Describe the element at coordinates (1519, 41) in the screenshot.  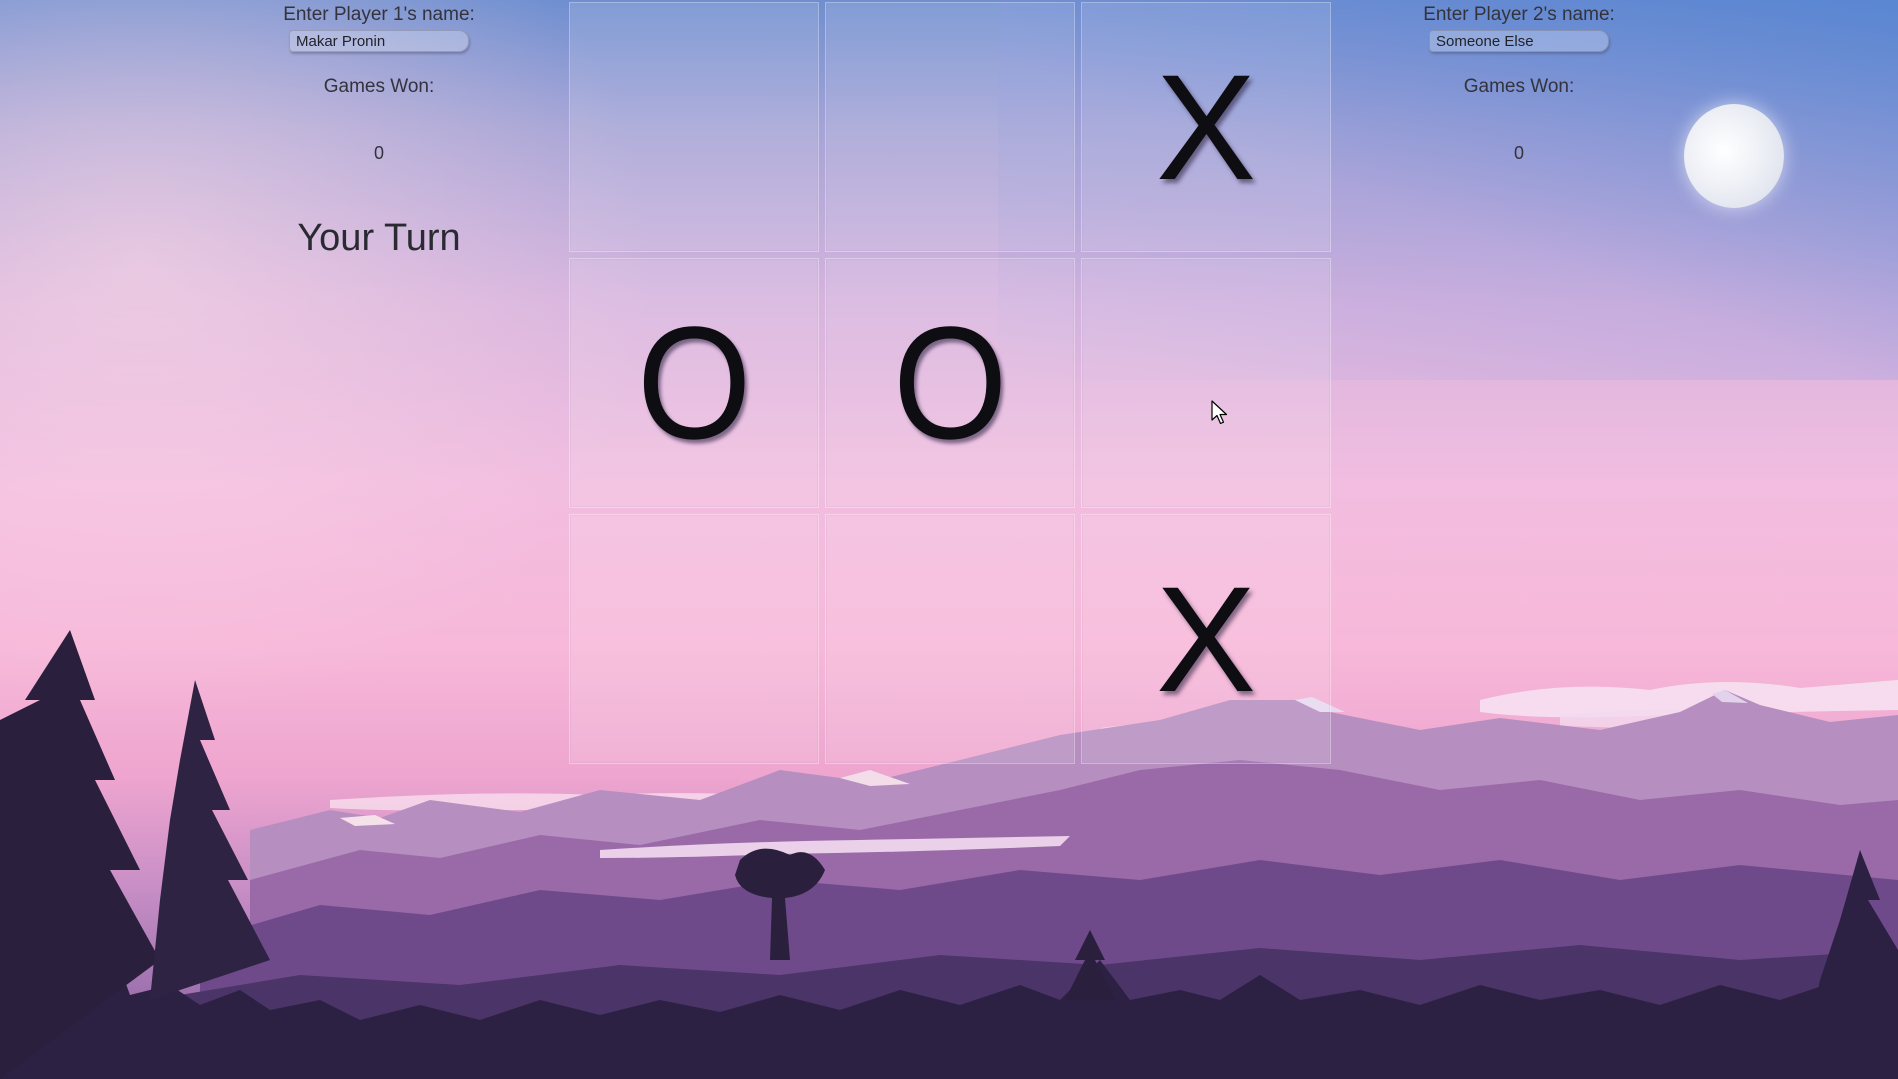
I see `player2-name-input` at that location.